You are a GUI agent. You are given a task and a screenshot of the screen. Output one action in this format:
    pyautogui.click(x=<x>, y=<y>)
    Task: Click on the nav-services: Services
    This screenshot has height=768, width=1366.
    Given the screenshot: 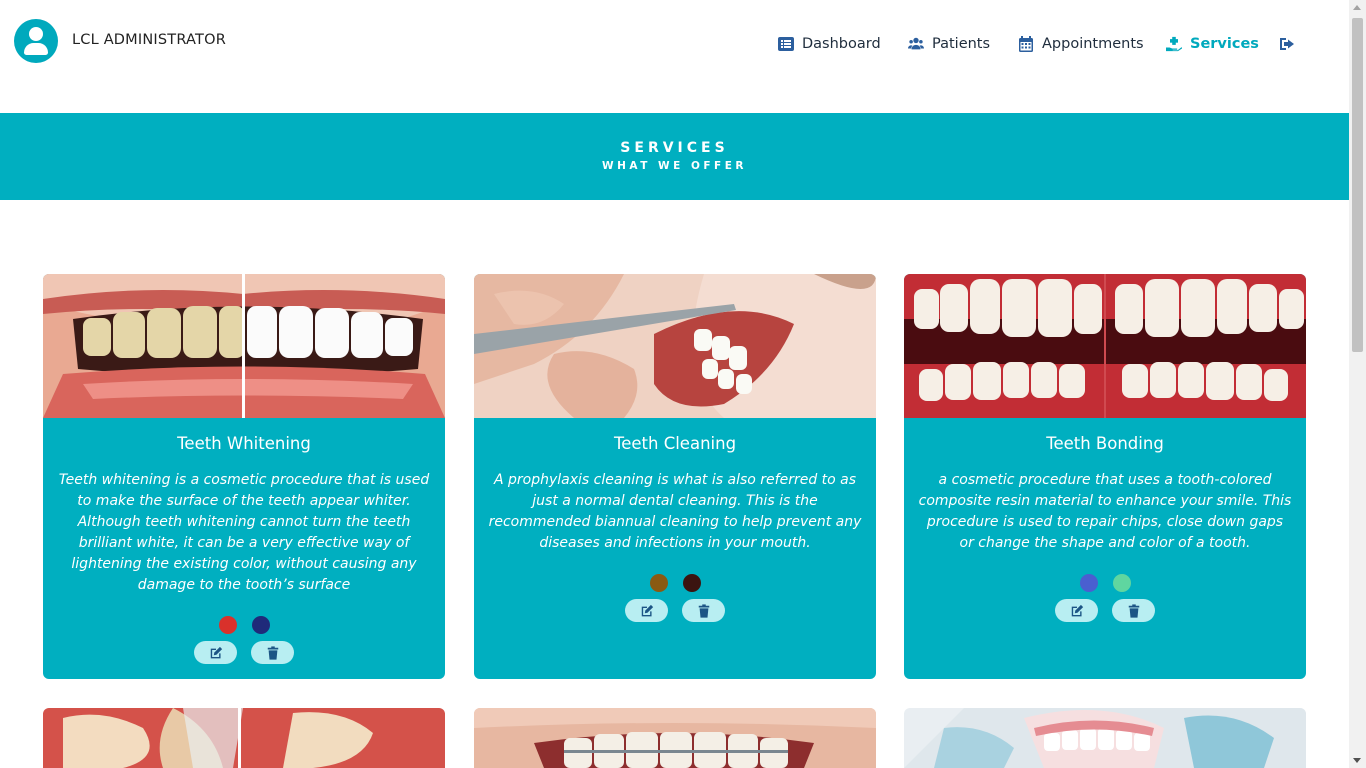 What is the action you would take?
    pyautogui.click(x=1212, y=44)
    